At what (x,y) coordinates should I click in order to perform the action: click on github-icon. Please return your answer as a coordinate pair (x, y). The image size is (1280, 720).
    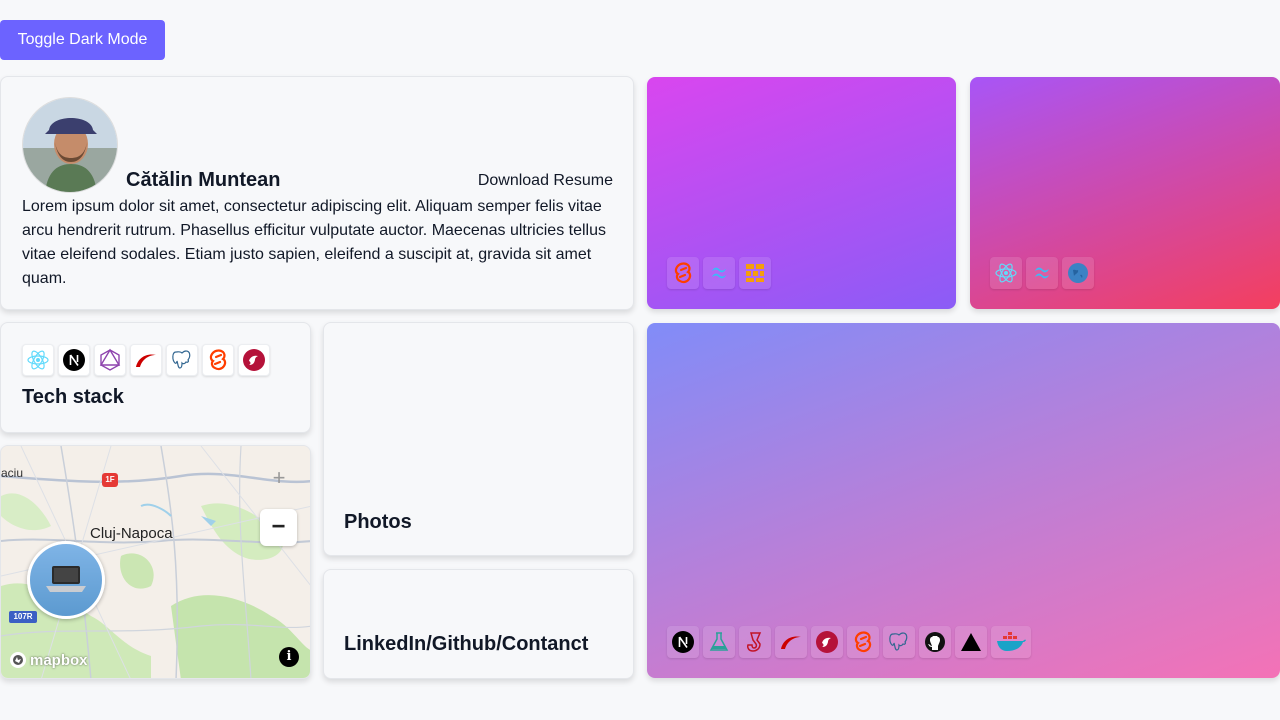
    Looking at the image, I should click on (935, 642).